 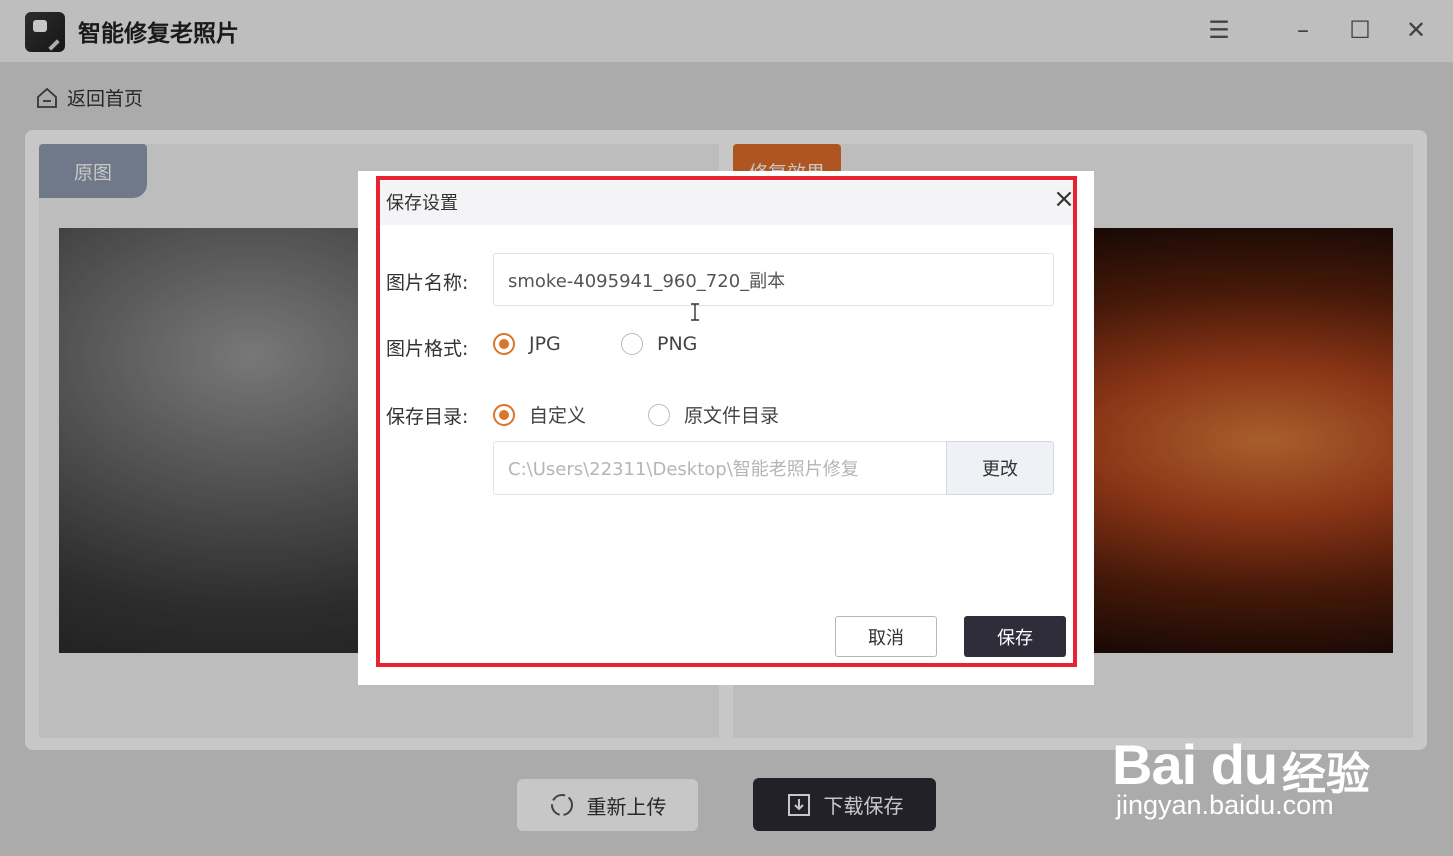 I want to click on dialog-title: 保存设置, so click(x=422, y=203).